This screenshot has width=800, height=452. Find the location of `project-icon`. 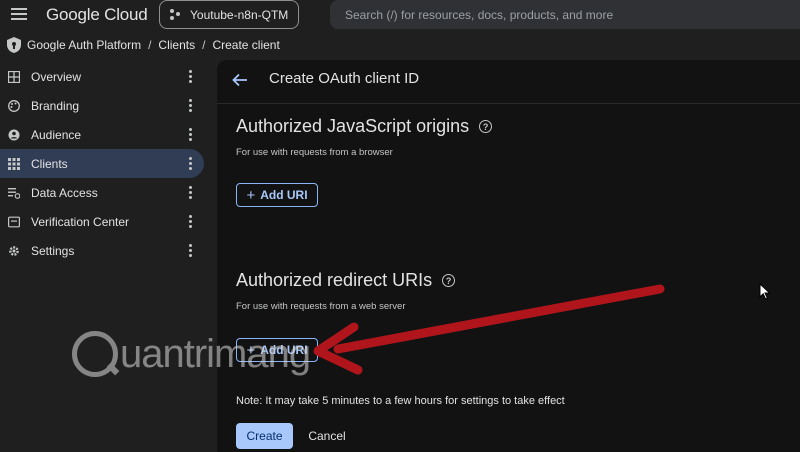

project-icon is located at coordinates (176, 14).